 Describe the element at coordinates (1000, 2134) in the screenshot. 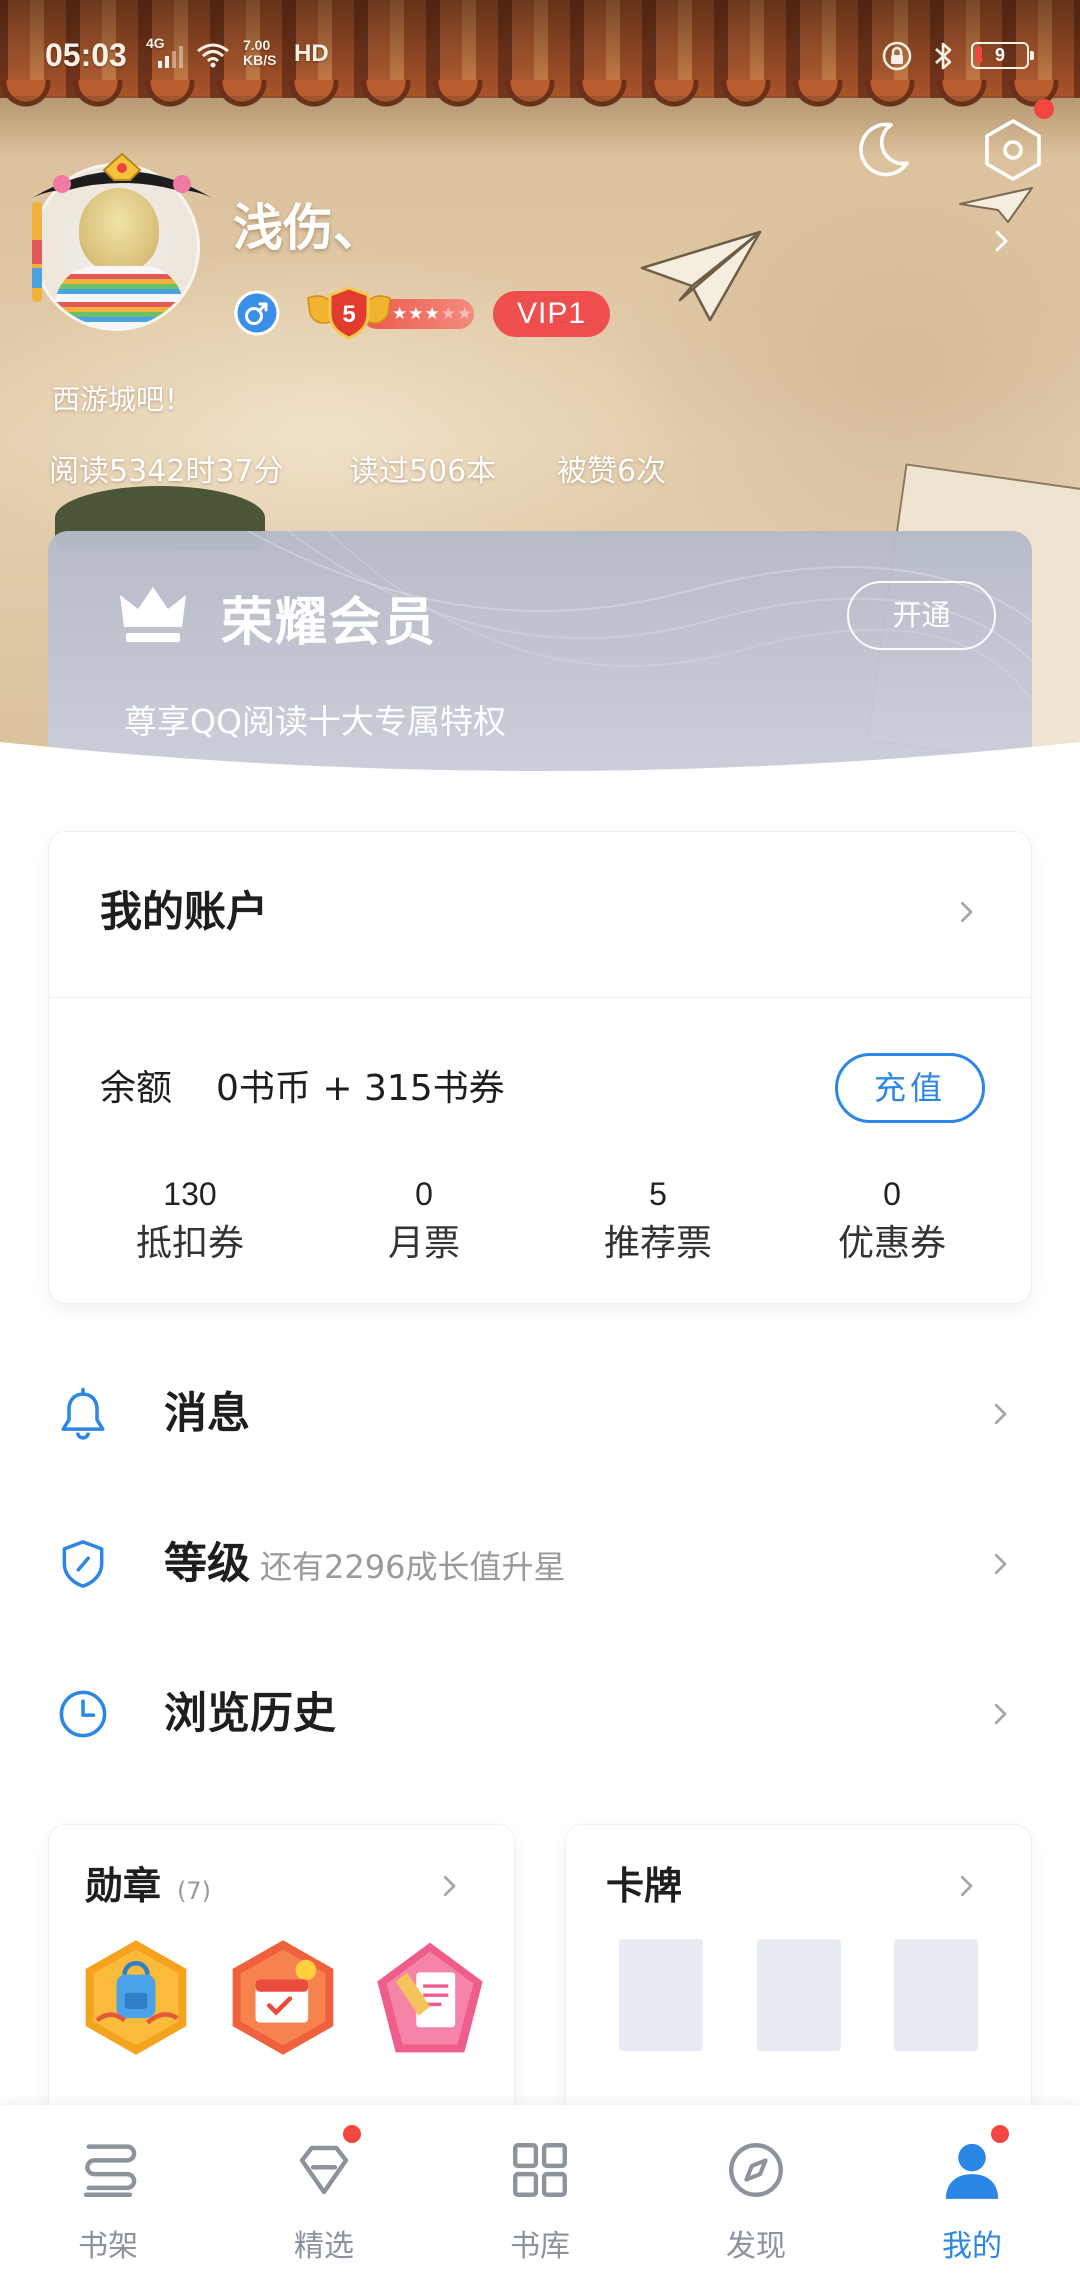

I see `nav-badge-dot` at that location.